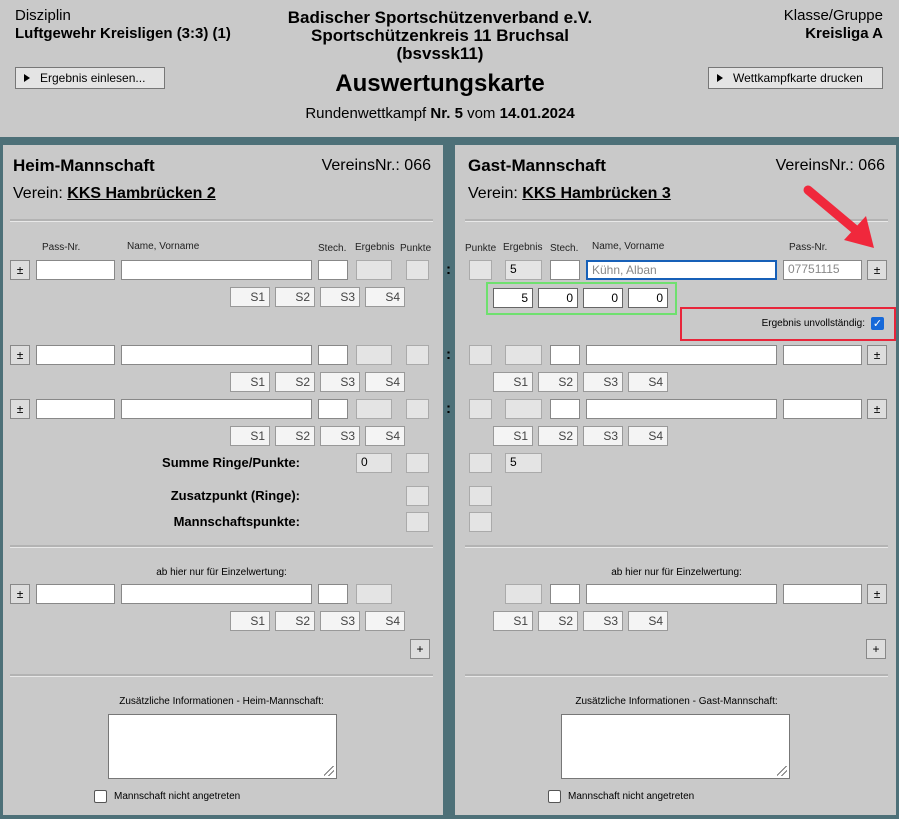  What do you see at coordinates (61, 247) in the screenshot?
I see `col-pass-nr: Pass-Nr.` at bounding box center [61, 247].